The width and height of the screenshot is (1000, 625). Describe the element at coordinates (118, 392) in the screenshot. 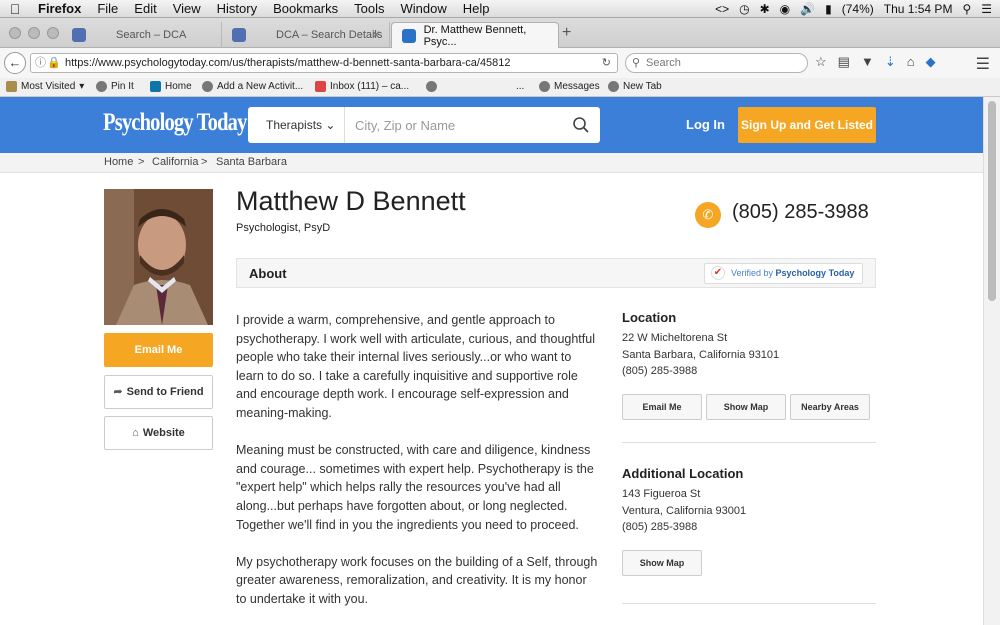

I see `share-icon: ➦` at that location.